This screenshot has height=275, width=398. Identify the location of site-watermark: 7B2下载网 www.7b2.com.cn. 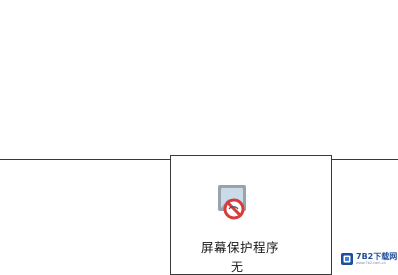
(369, 259).